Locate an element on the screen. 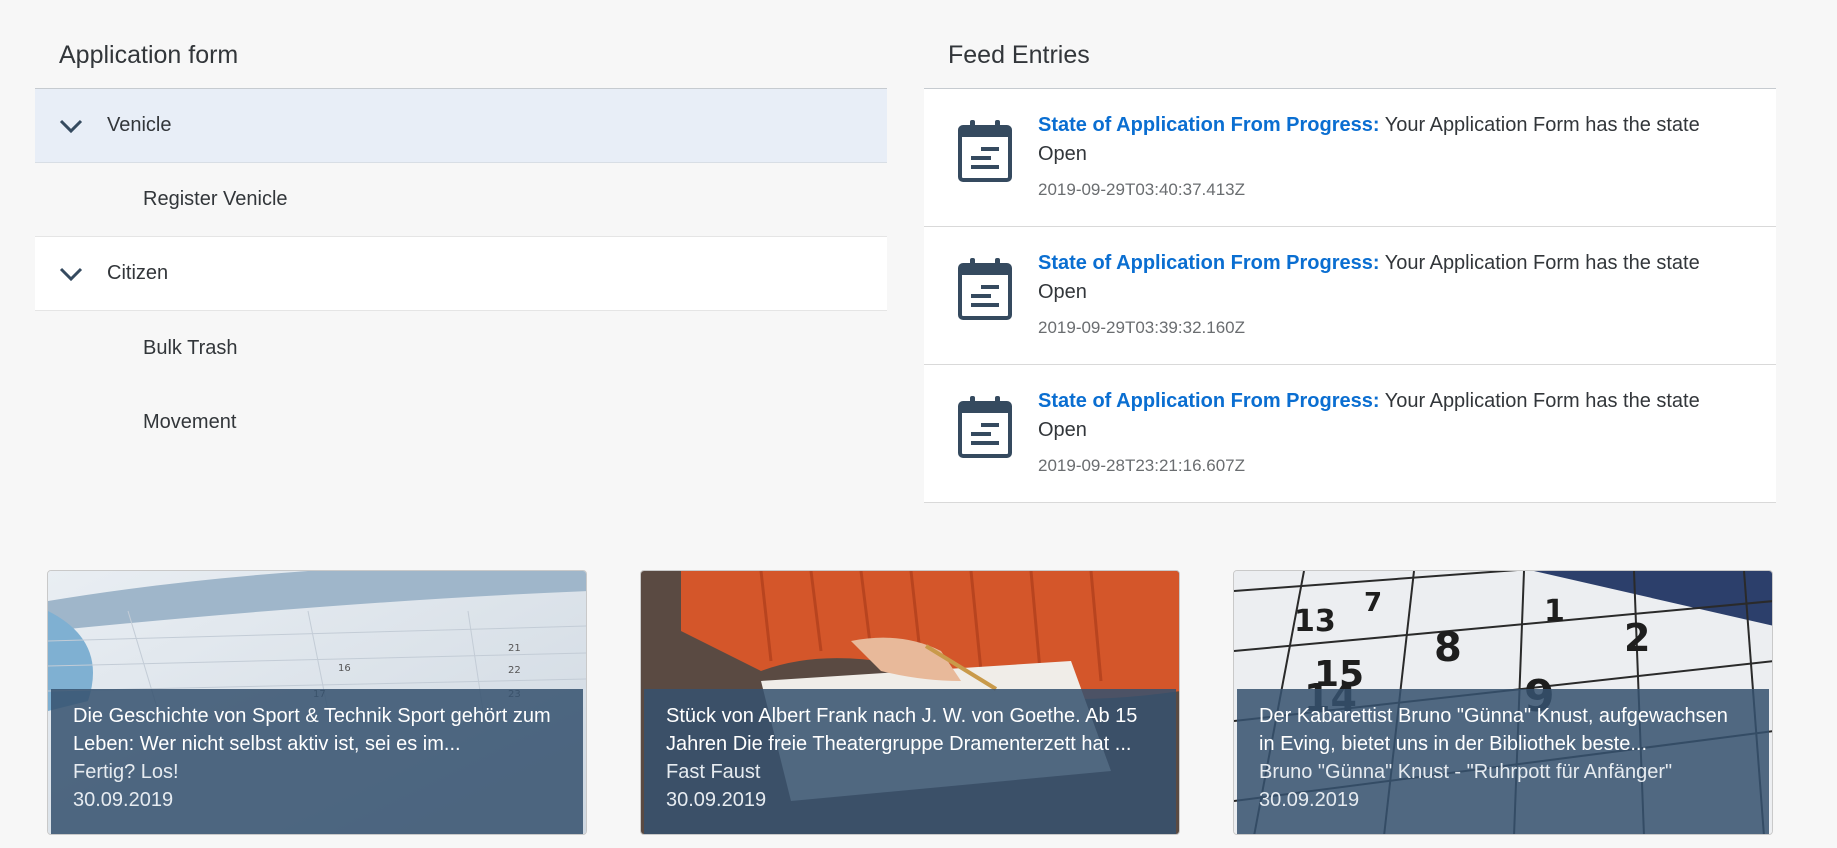  application-form-title: Application form is located at coordinates (461, 44).